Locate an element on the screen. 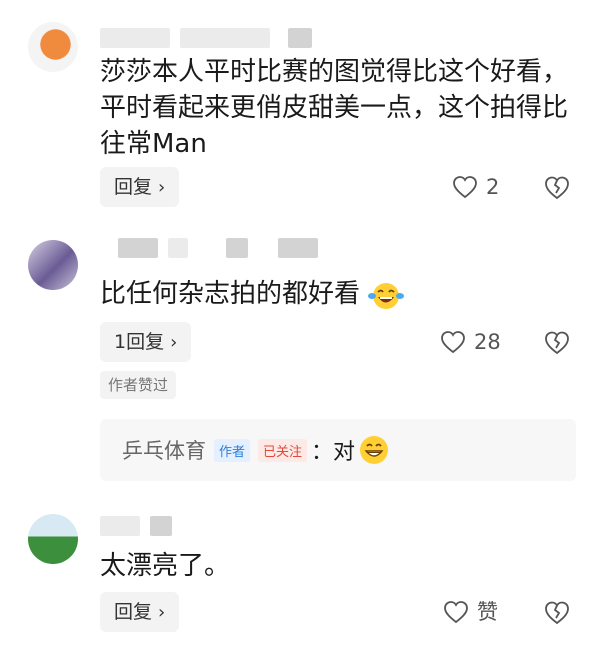 This screenshot has width=600, height=655. reply-button: 1回复 › is located at coordinates (146, 342).